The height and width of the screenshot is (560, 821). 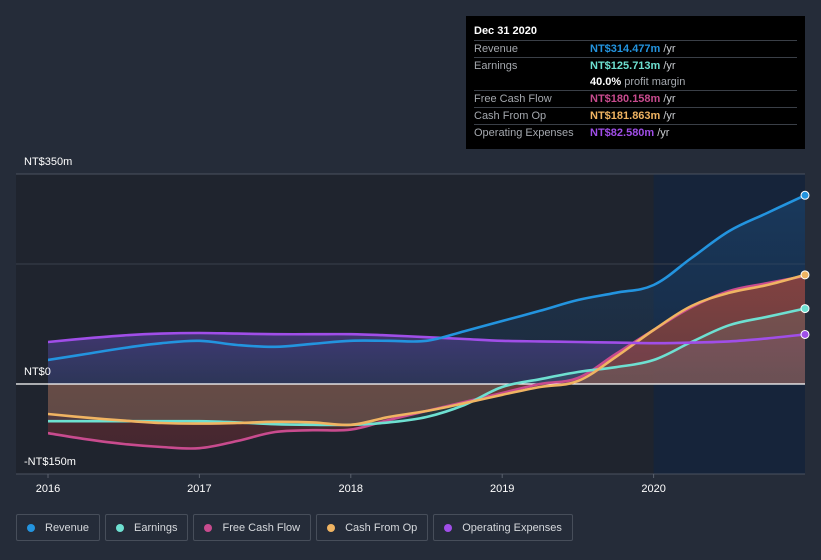 I want to click on legend-label: Earnings, so click(x=156, y=527).